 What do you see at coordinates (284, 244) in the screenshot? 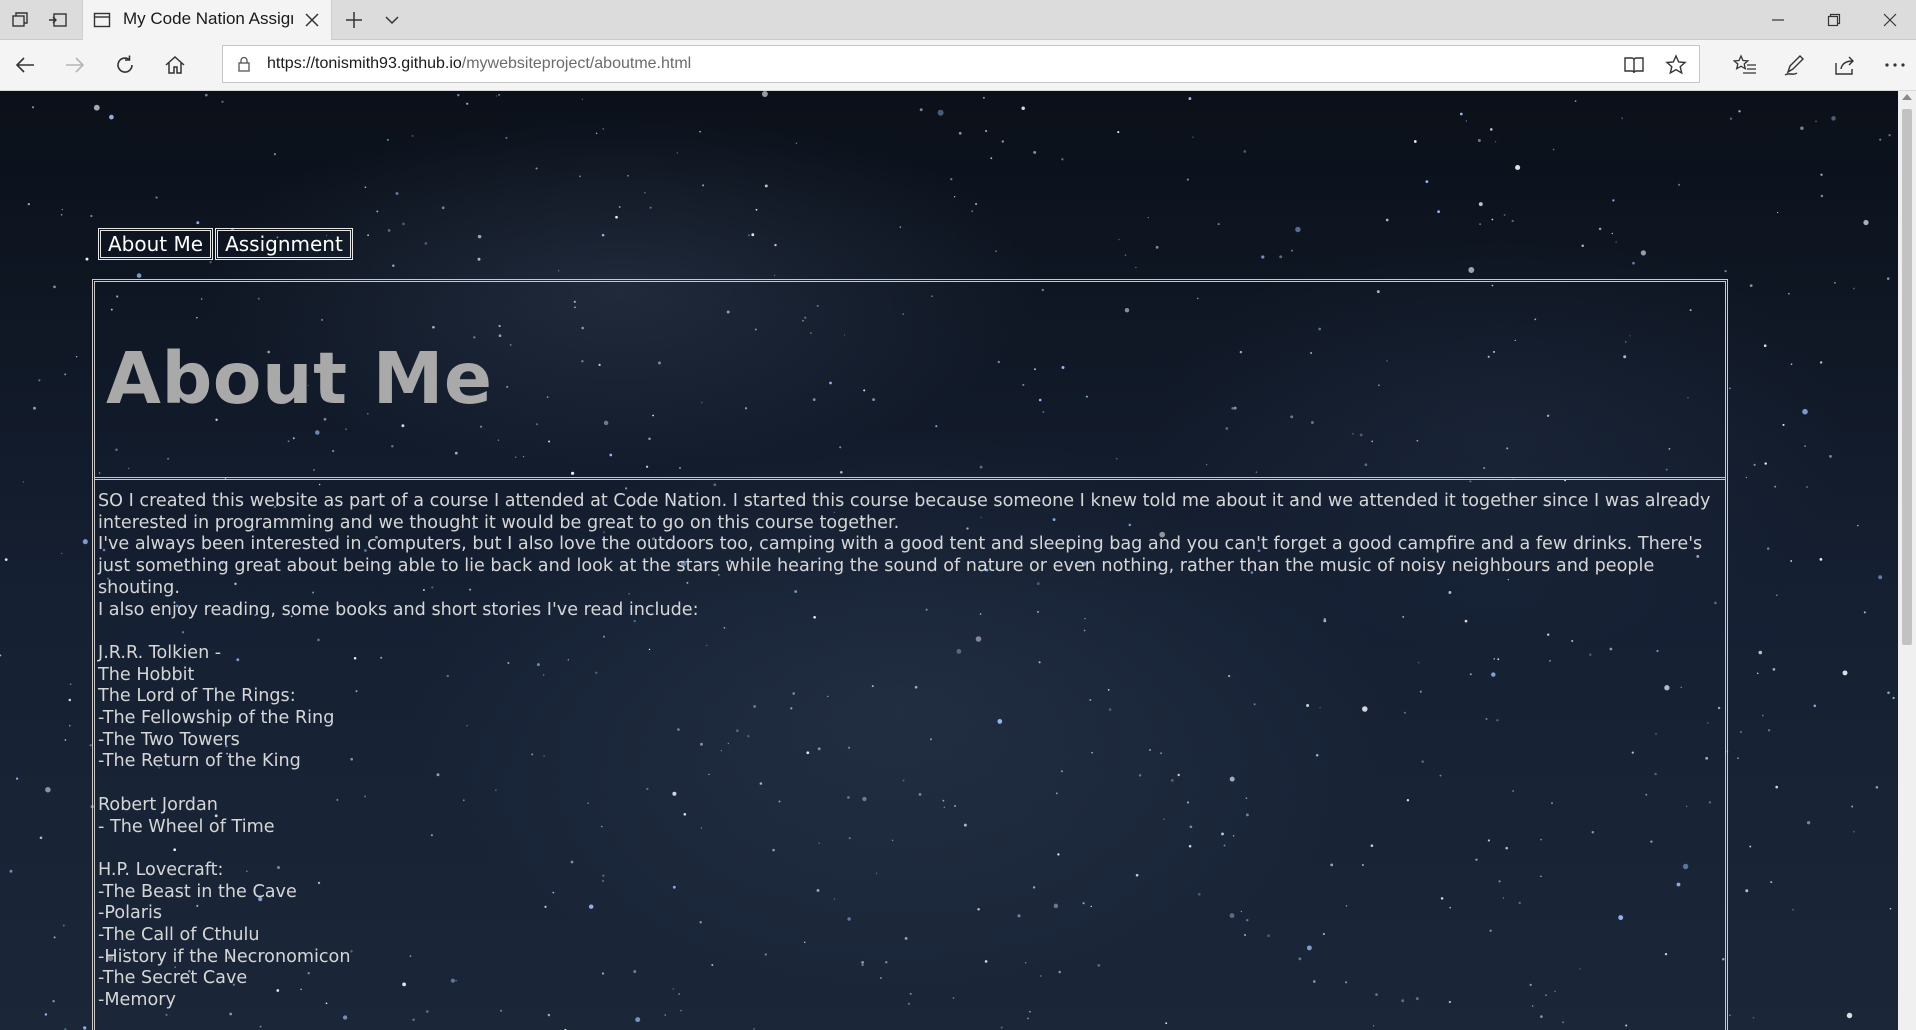
I see `nav-link-assignment: Assignment` at bounding box center [284, 244].